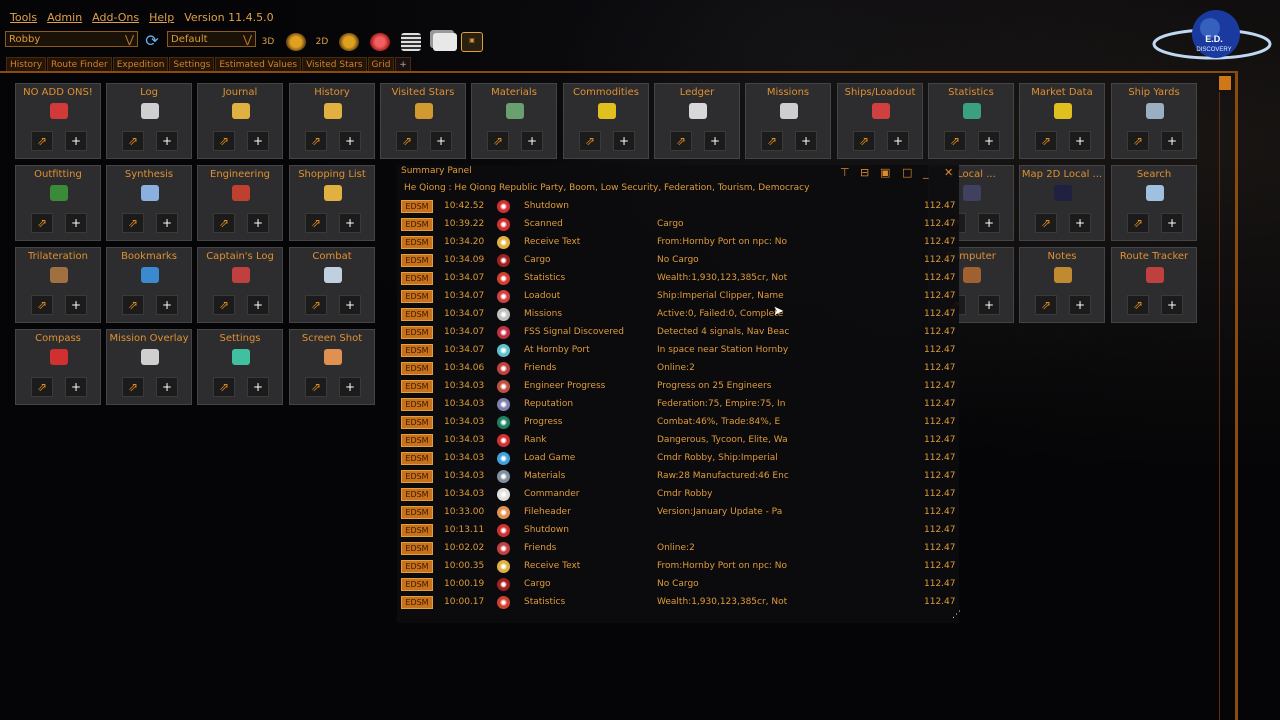 This screenshot has width=1280, height=720. I want to click on profile-select: Default ⋁, so click(211, 39).